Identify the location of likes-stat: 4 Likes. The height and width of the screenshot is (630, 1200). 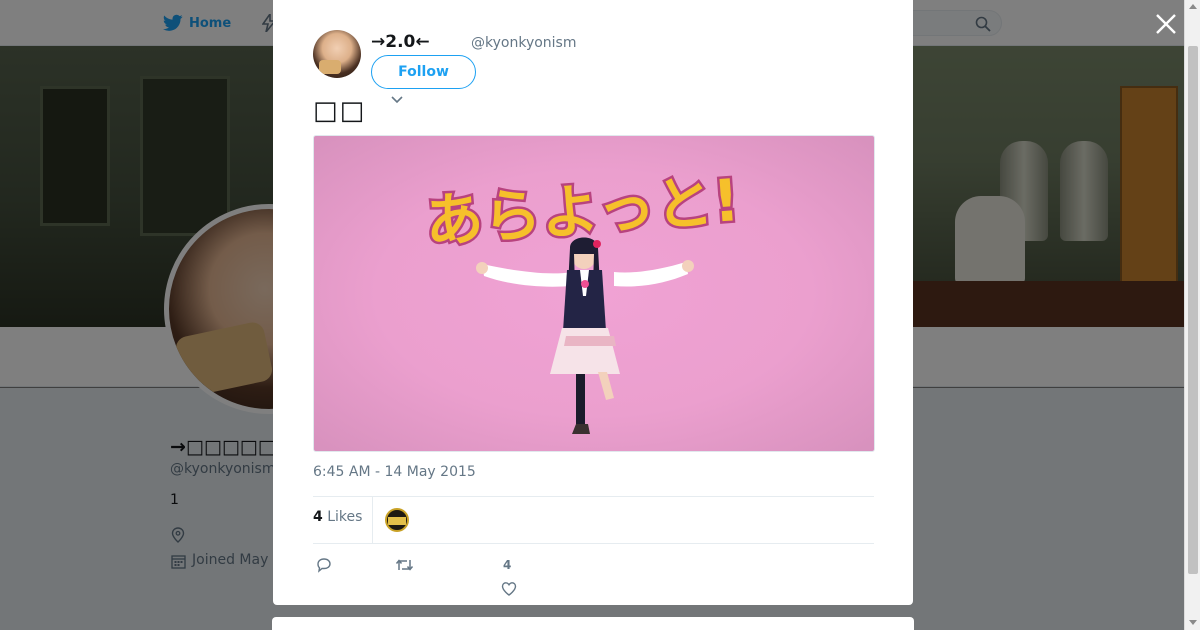
(337, 517).